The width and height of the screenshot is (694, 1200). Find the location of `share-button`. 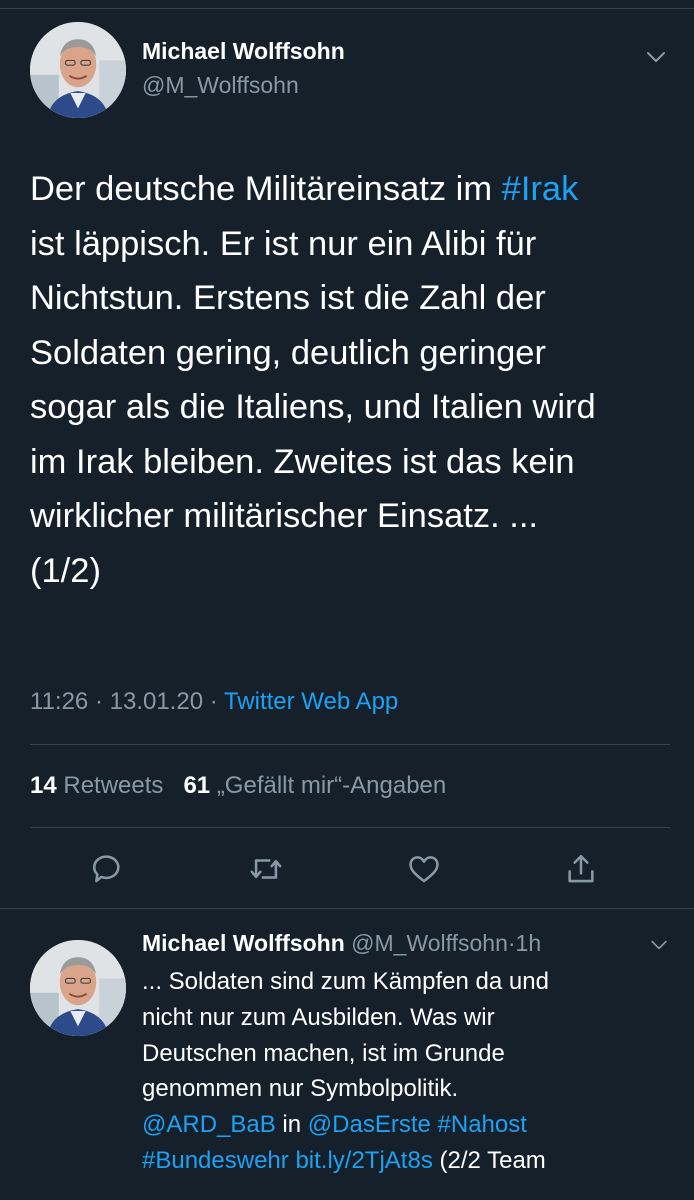

share-button is located at coordinates (581, 869).